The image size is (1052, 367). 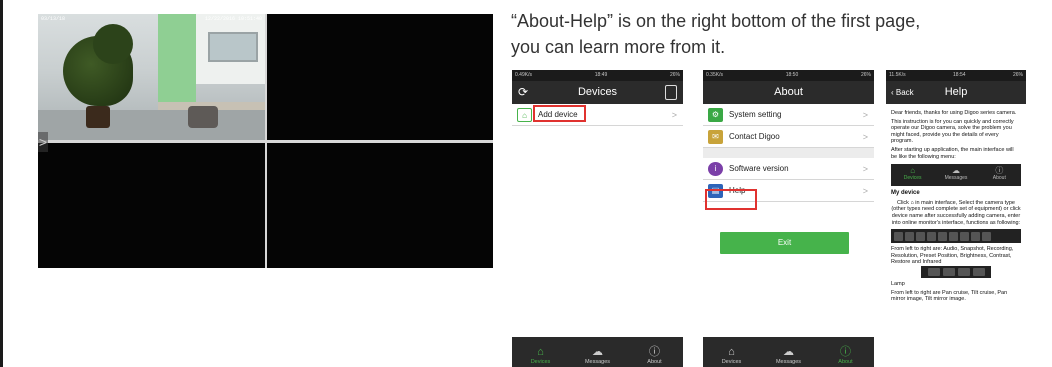 What do you see at coordinates (909, 236) in the screenshot?
I see `snapshot-icon` at bounding box center [909, 236].